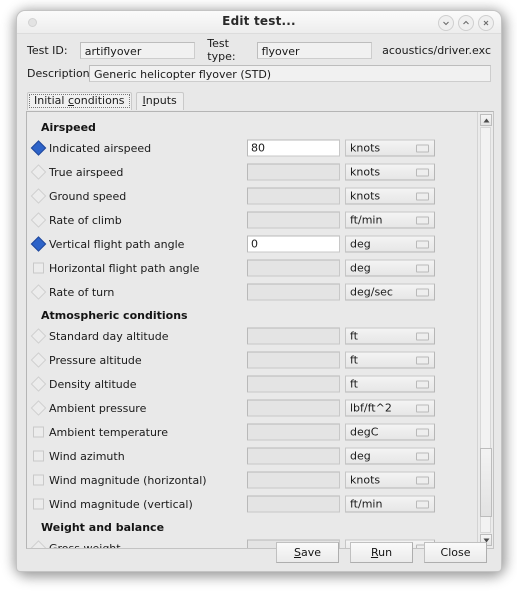 The height and width of the screenshot is (597, 517). Describe the element at coordinates (159, 101) in the screenshot. I see `tab-inputs: Inputs` at that location.